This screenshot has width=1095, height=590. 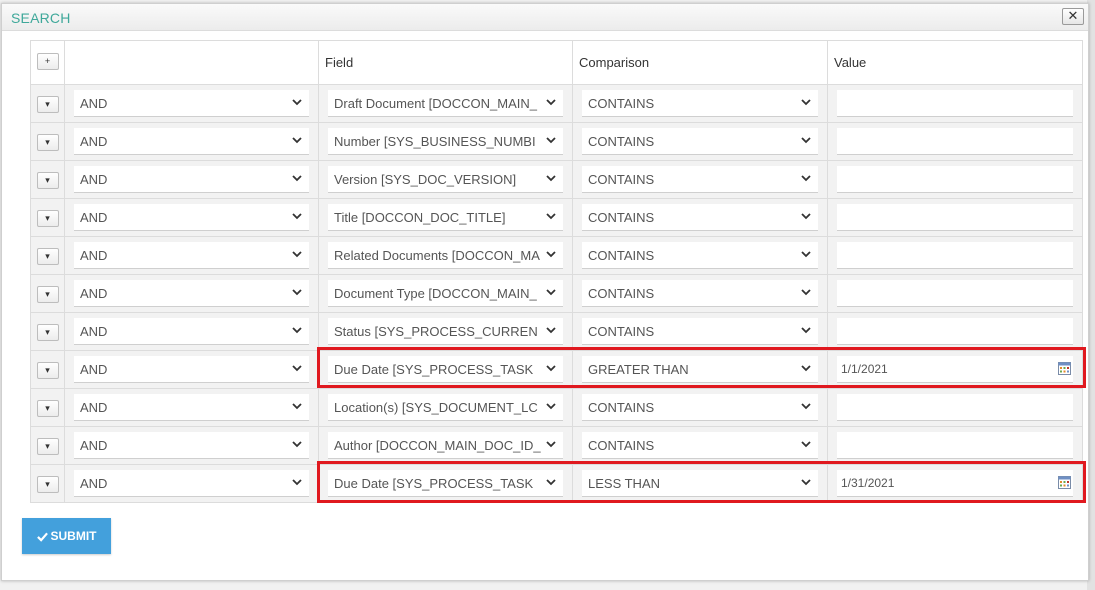 I want to click on field-select: Related Documents [DOCCON_MA, so click(x=445, y=255).